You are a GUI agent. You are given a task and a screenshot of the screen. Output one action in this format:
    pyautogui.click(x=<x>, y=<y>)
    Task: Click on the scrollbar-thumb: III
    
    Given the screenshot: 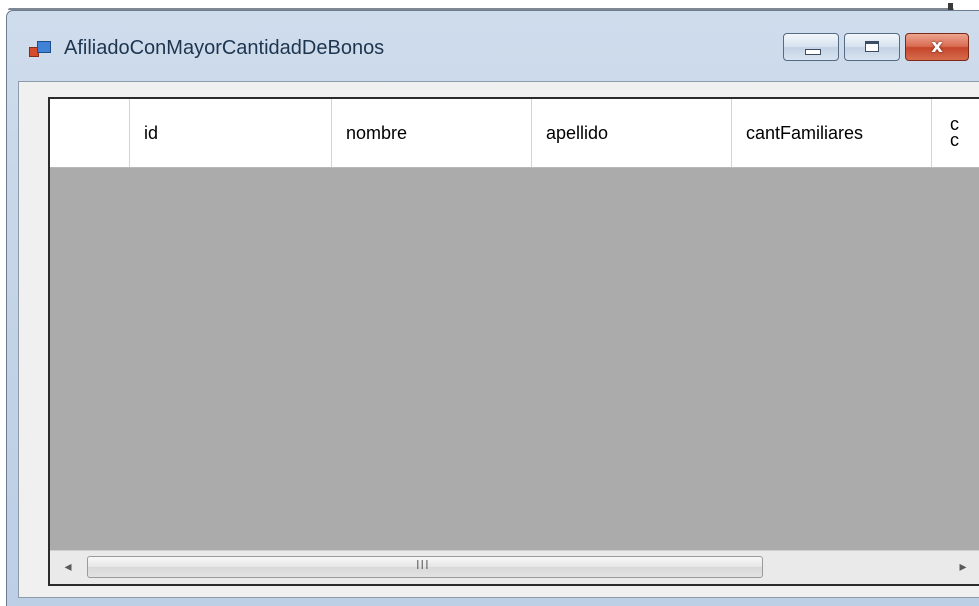 What is the action you would take?
    pyautogui.click(x=425, y=567)
    